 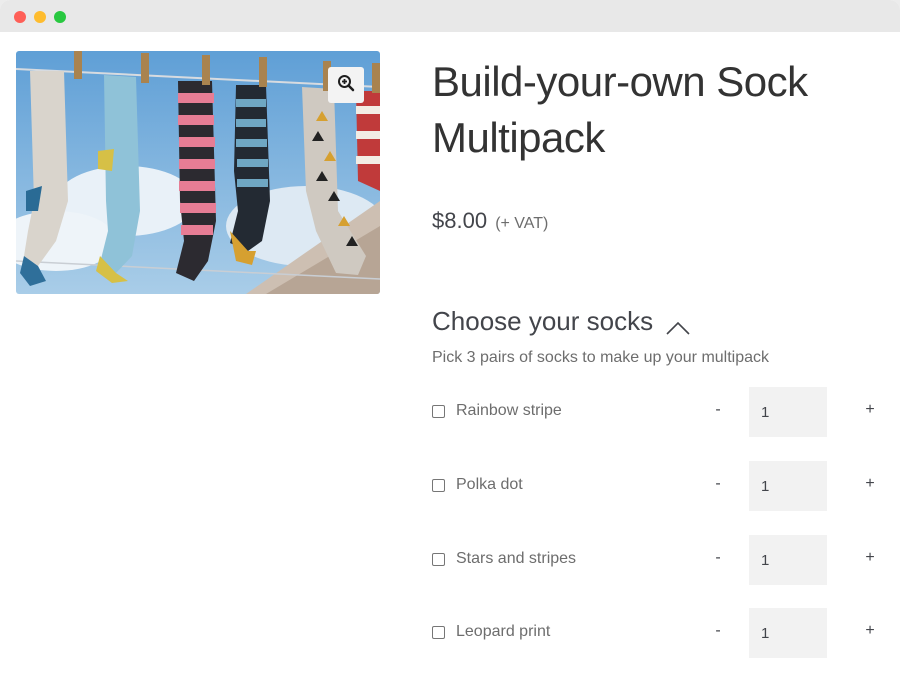 I want to click on price-amount: $8.00, so click(x=460, y=220).